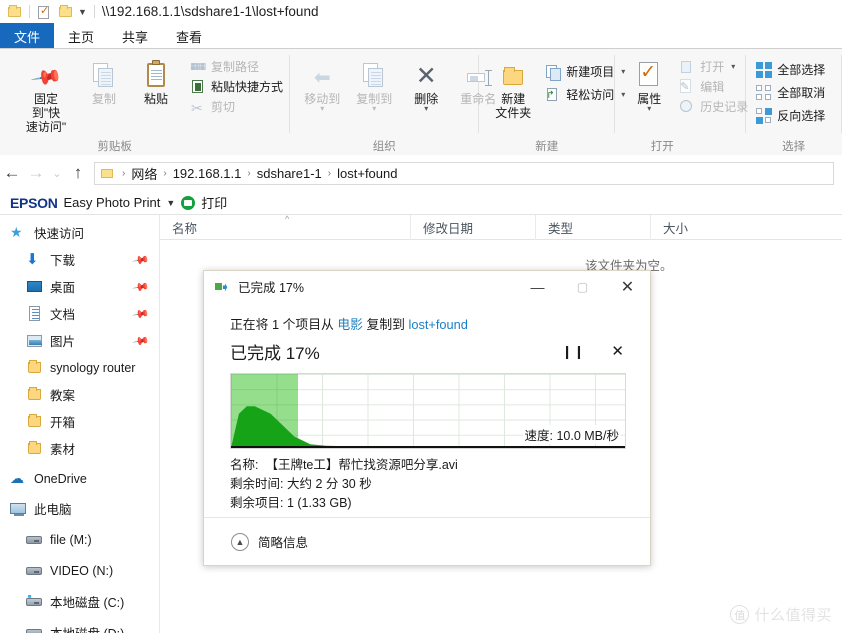  I want to click on sidebar-item-kaixiang: 开箱, so click(80, 421).